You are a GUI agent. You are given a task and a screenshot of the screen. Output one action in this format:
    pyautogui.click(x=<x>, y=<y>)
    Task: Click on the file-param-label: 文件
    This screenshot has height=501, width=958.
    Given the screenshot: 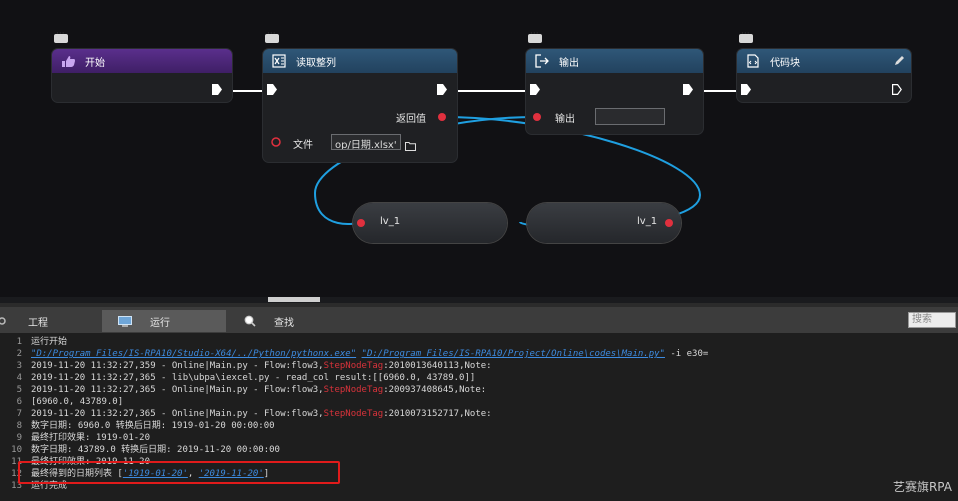 What is the action you would take?
    pyautogui.click(x=303, y=145)
    